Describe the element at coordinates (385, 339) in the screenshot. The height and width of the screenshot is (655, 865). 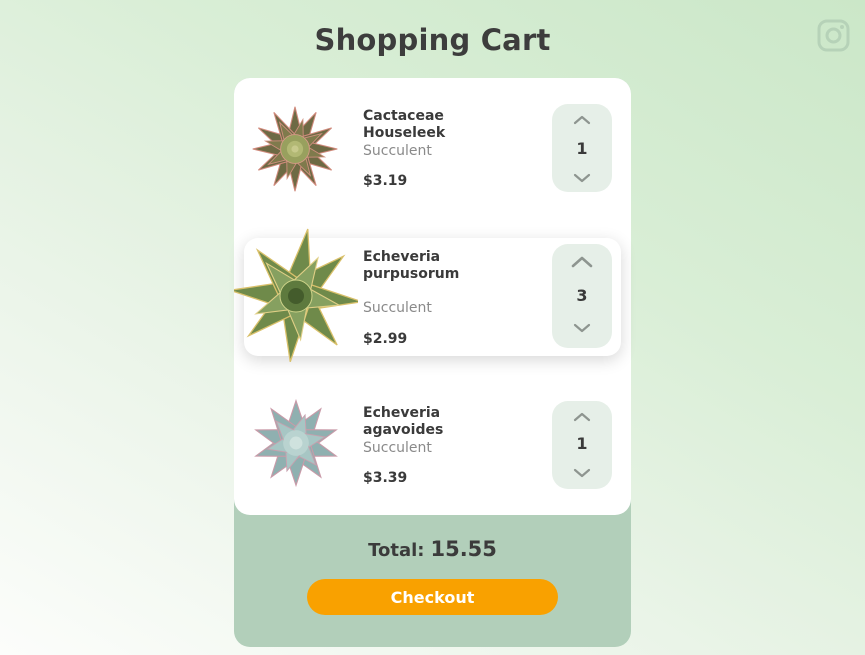
I see `item-price: $2.99` at that location.